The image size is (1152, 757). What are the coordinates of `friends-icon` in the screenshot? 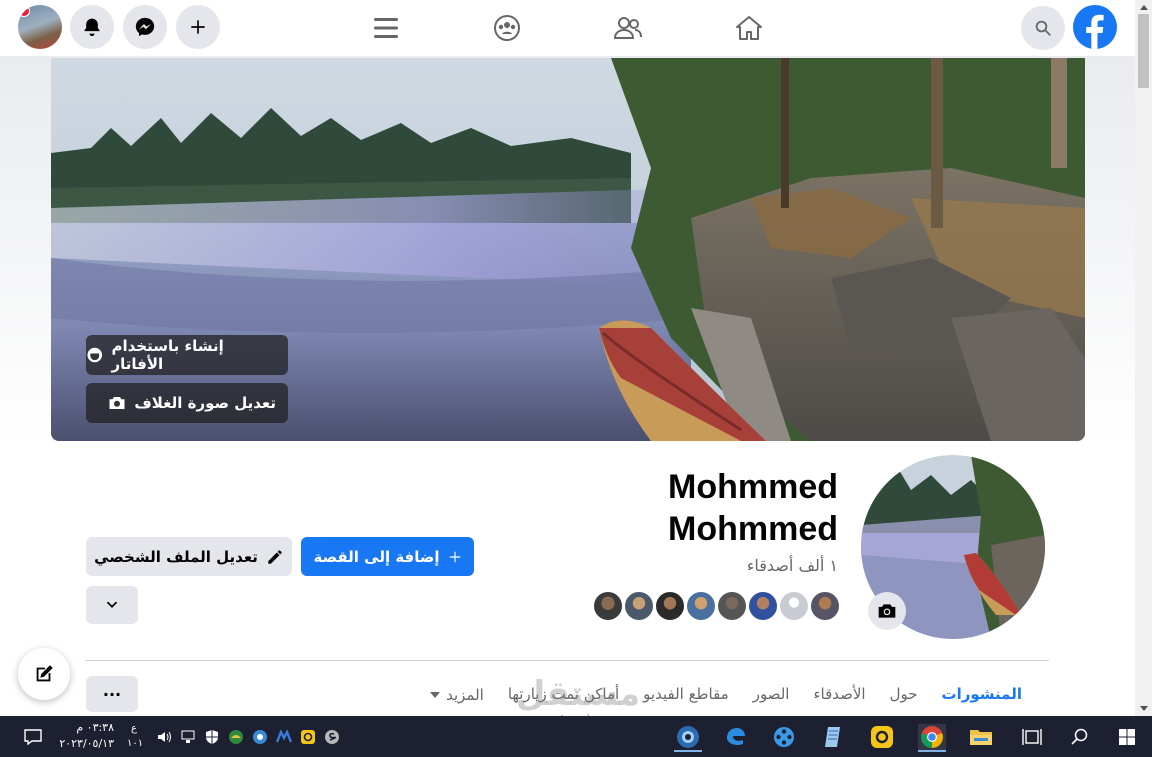 It's located at (627, 28).